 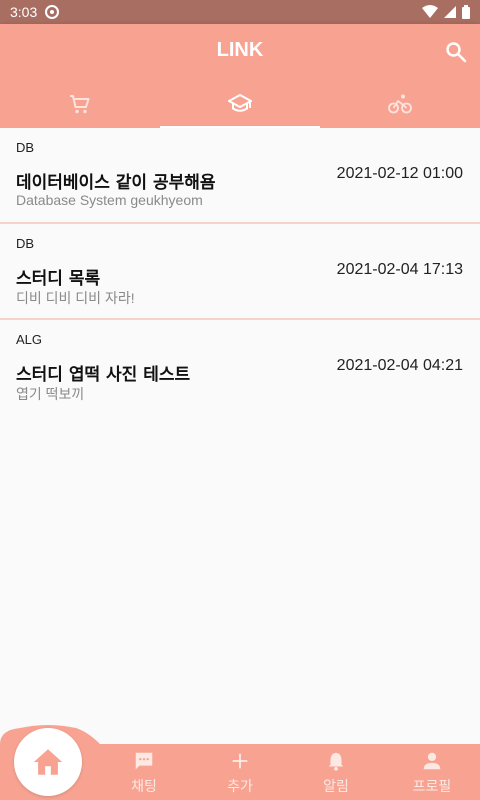 I want to click on post-date: 2021-02-04 17:13, so click(x=399, y=269).